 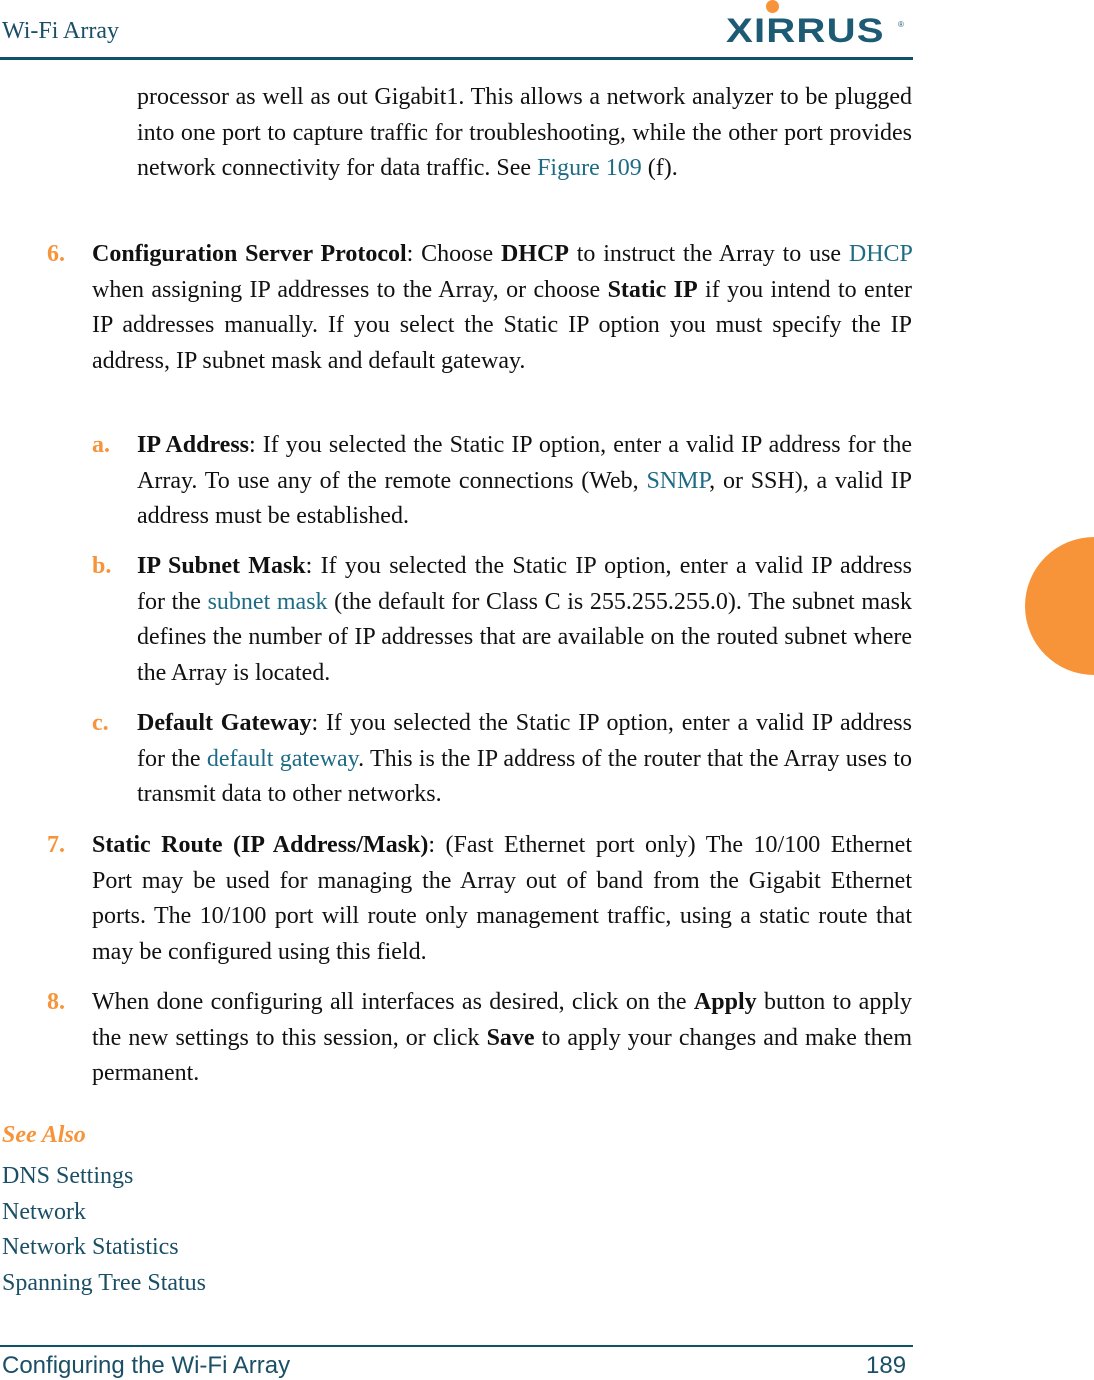 What do you see at coordinates (56, 1002) in the screenshot?
I see `step-number-8: 8.` at bounding box center [56, 1002].